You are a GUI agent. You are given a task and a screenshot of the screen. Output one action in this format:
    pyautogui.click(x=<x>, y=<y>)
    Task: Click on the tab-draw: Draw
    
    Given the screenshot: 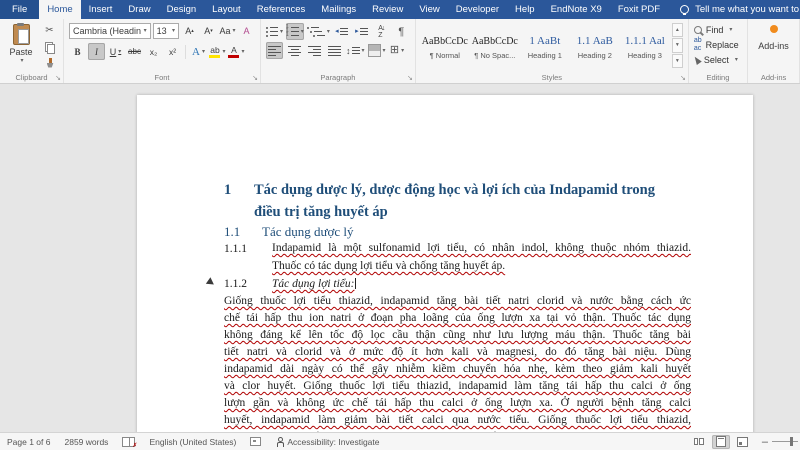 What is the action you would take?
    pyautogui.click(x=139, y=9)
    